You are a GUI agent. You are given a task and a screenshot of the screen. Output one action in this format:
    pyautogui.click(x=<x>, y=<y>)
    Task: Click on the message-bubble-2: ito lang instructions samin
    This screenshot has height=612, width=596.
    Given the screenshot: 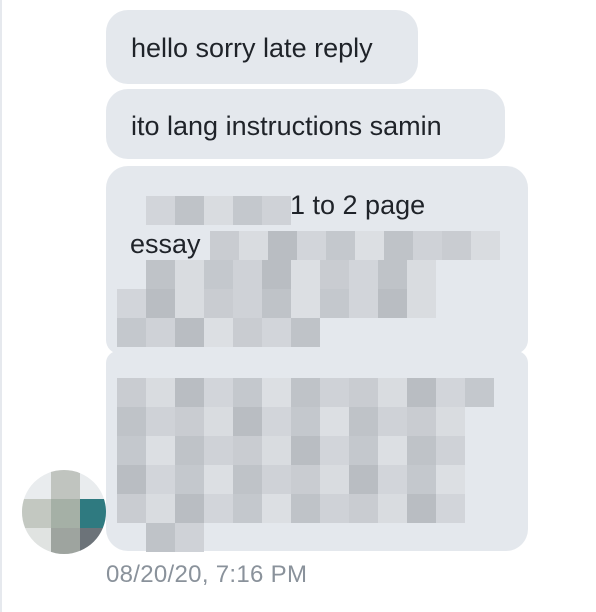 What is the action you would take?
    pyautogui.click(x=305, y=124)
    